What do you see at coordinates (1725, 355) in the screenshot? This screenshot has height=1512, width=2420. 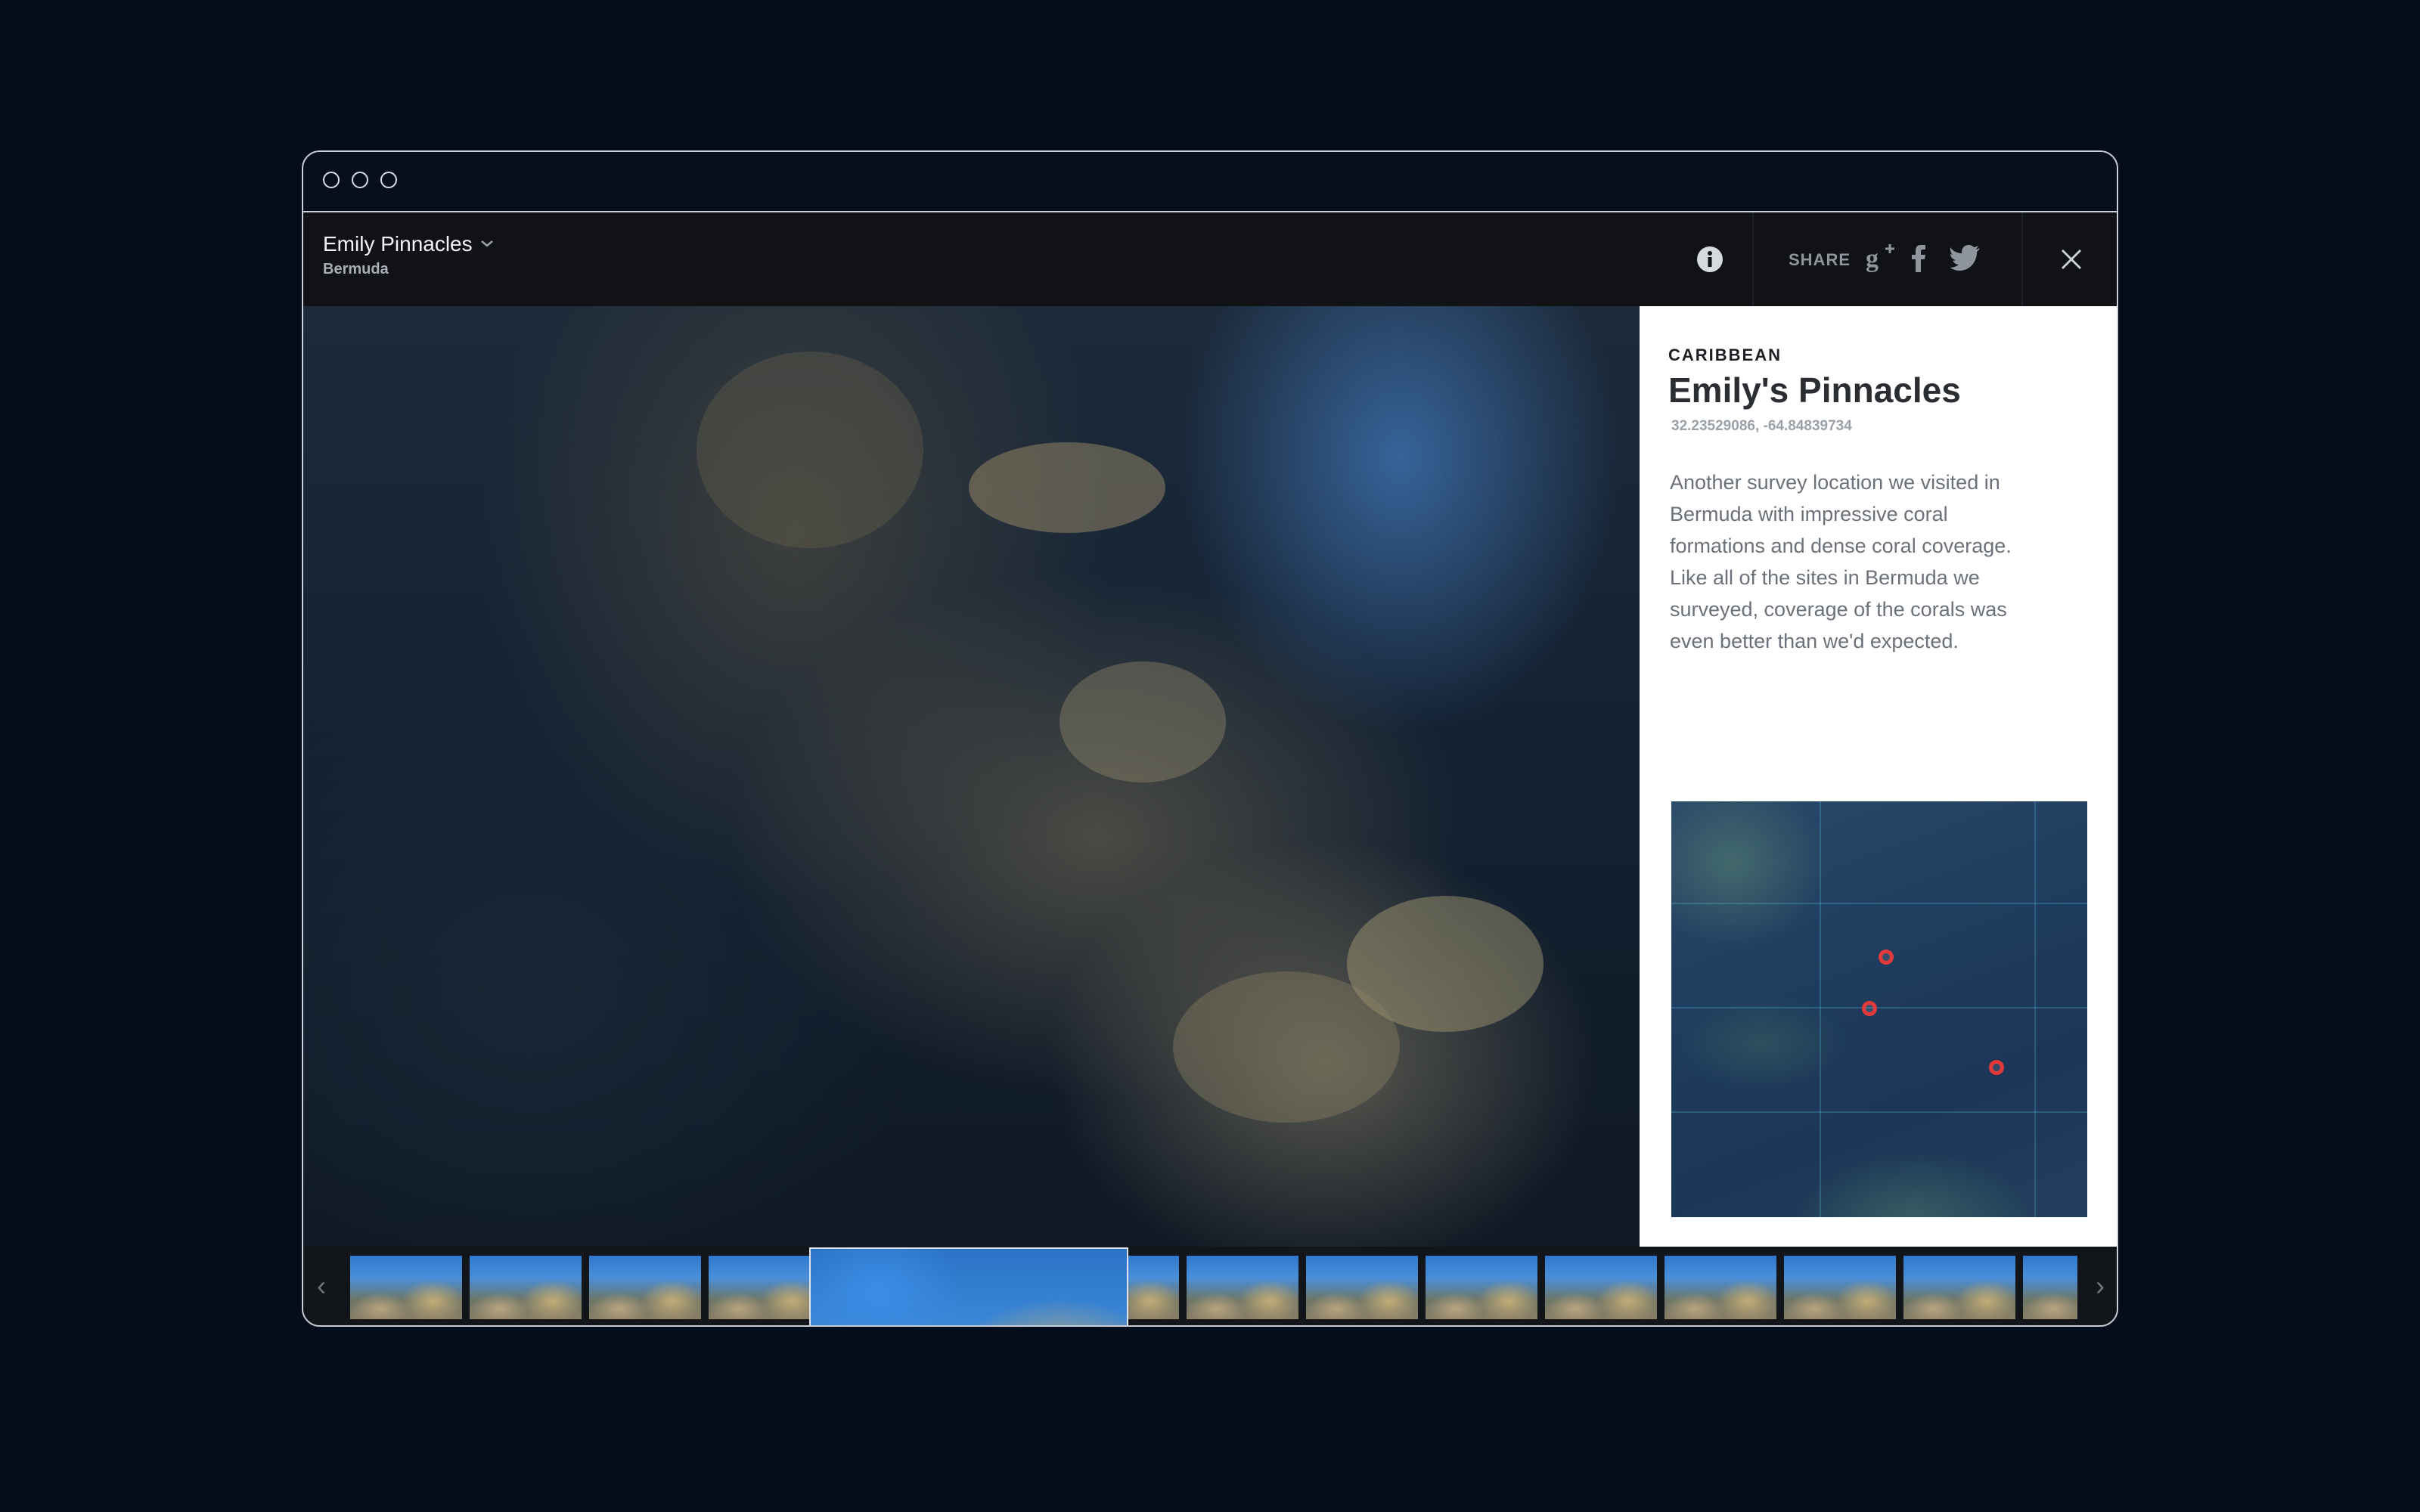 I see `region-label: CARIBBEAN` at bounding box center [1725, 355].